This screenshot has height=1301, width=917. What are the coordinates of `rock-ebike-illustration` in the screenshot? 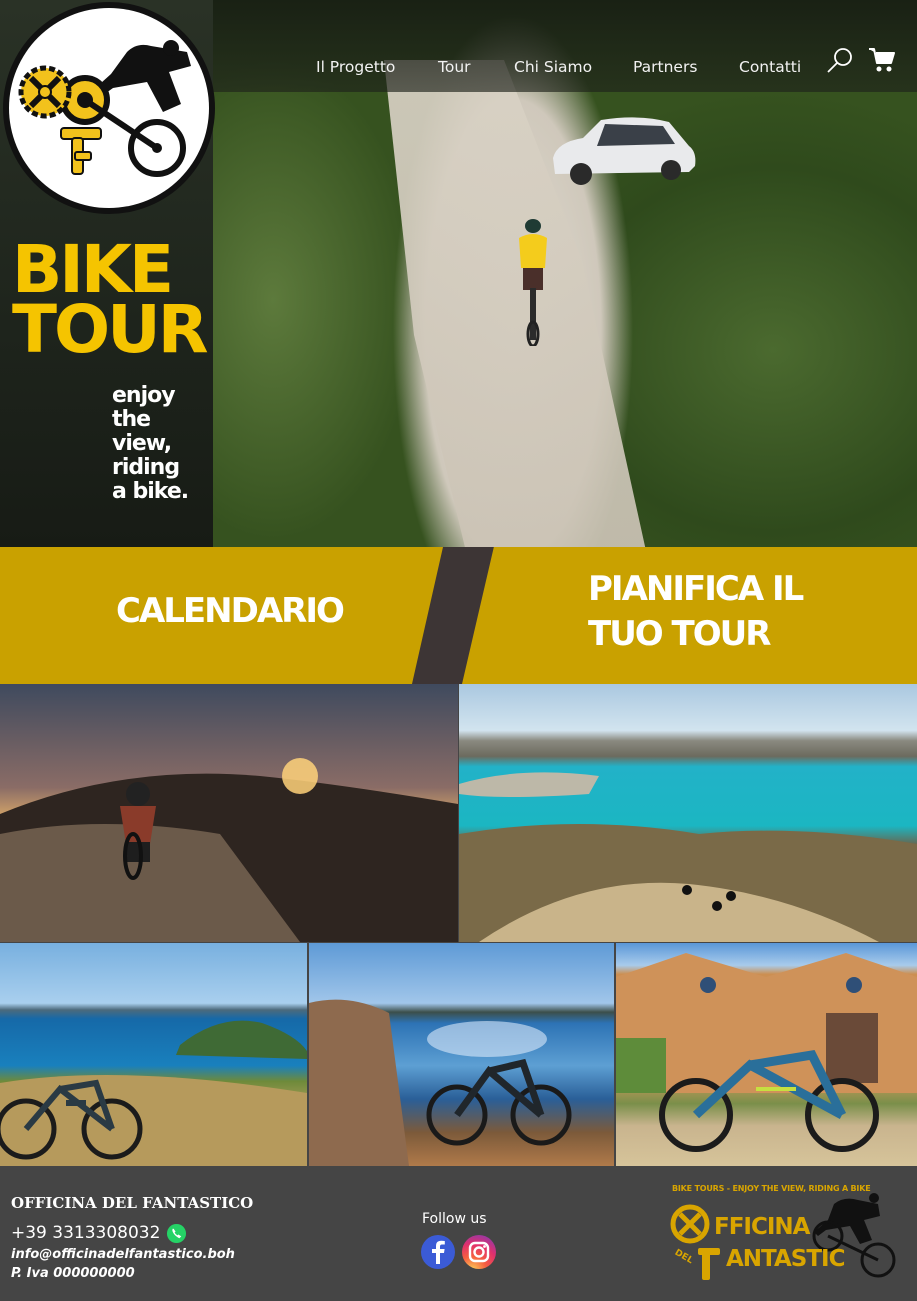 It's located at (440, 1082).